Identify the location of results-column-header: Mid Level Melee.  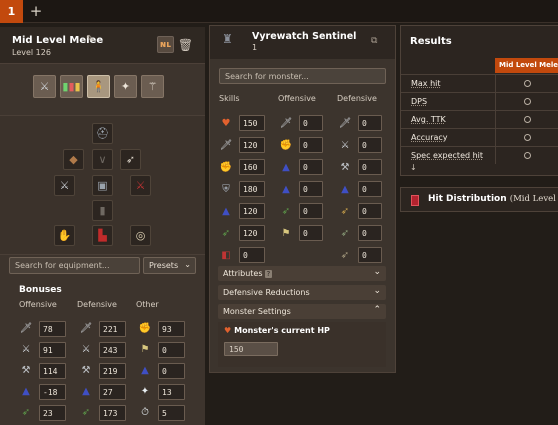
(526, 65).